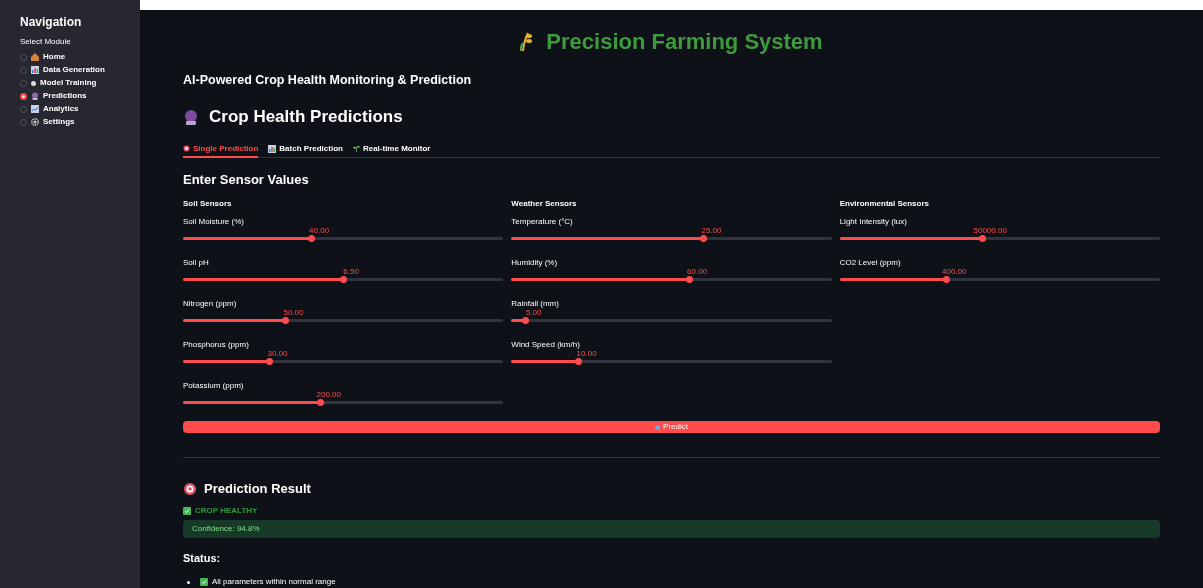  Describe the element at coordinates (208, 203) in the screenshot. I see `column-heading: Soil Sensors` at that location.